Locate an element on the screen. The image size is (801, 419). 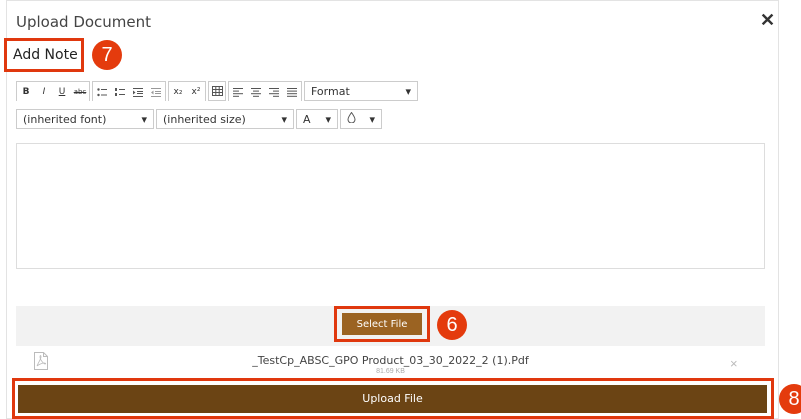
italic-button: I is located at coordinates (44, 92).